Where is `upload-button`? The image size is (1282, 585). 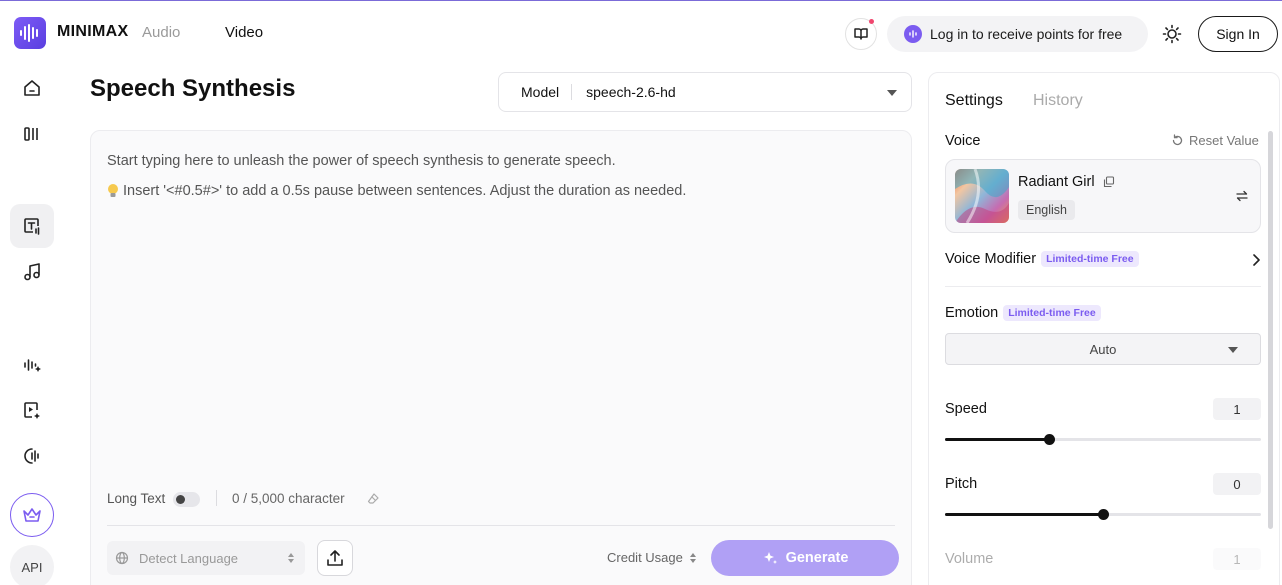 upload-button is located at coordinates (335, 558).